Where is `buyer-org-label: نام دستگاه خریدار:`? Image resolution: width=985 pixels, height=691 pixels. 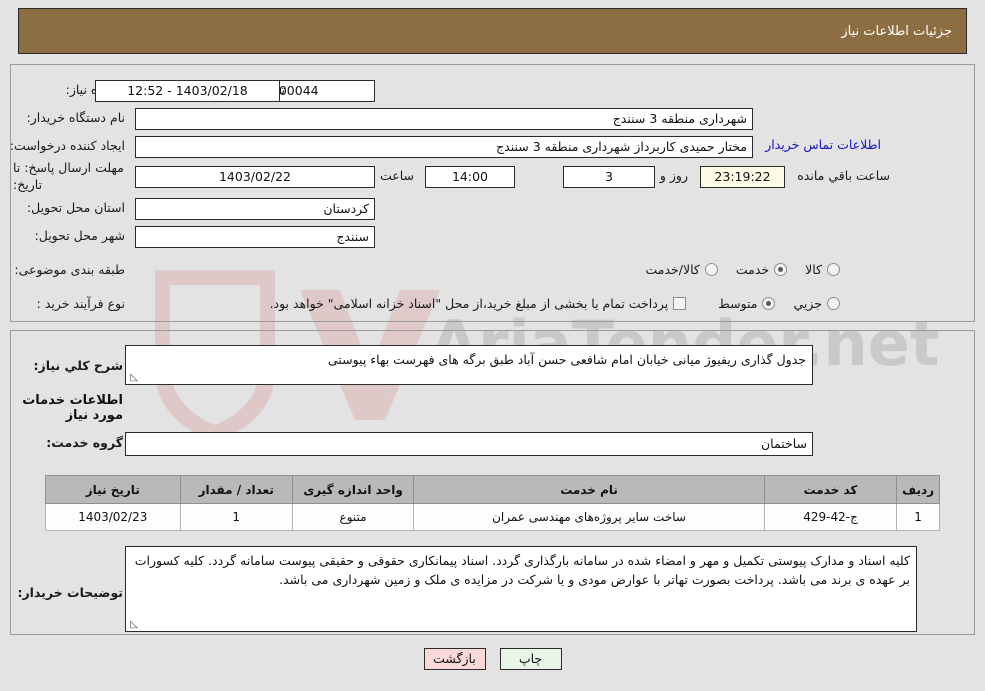 buyer-org-label: نام دستگاه خریدار: is located at coordinates (75, 117).